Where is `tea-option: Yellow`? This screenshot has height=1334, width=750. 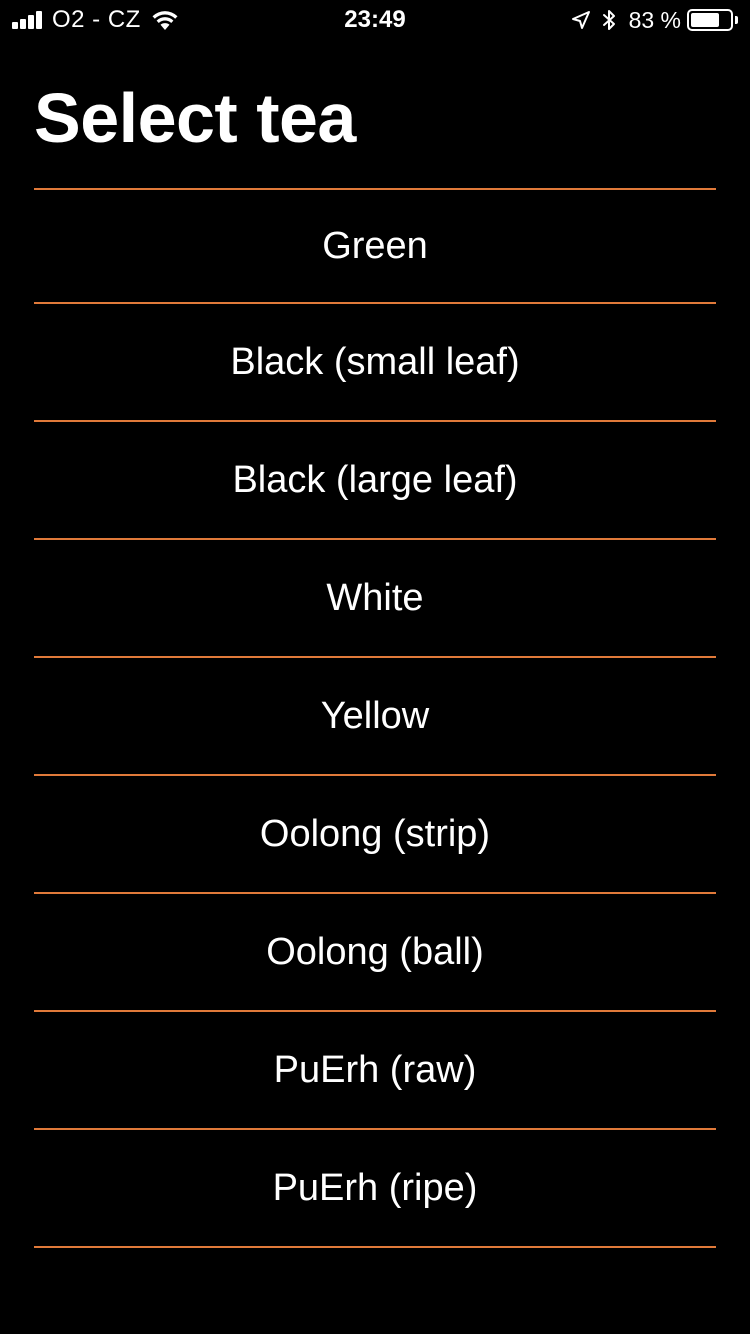
tea-option: Yellow is located at coordinates (375, 717).